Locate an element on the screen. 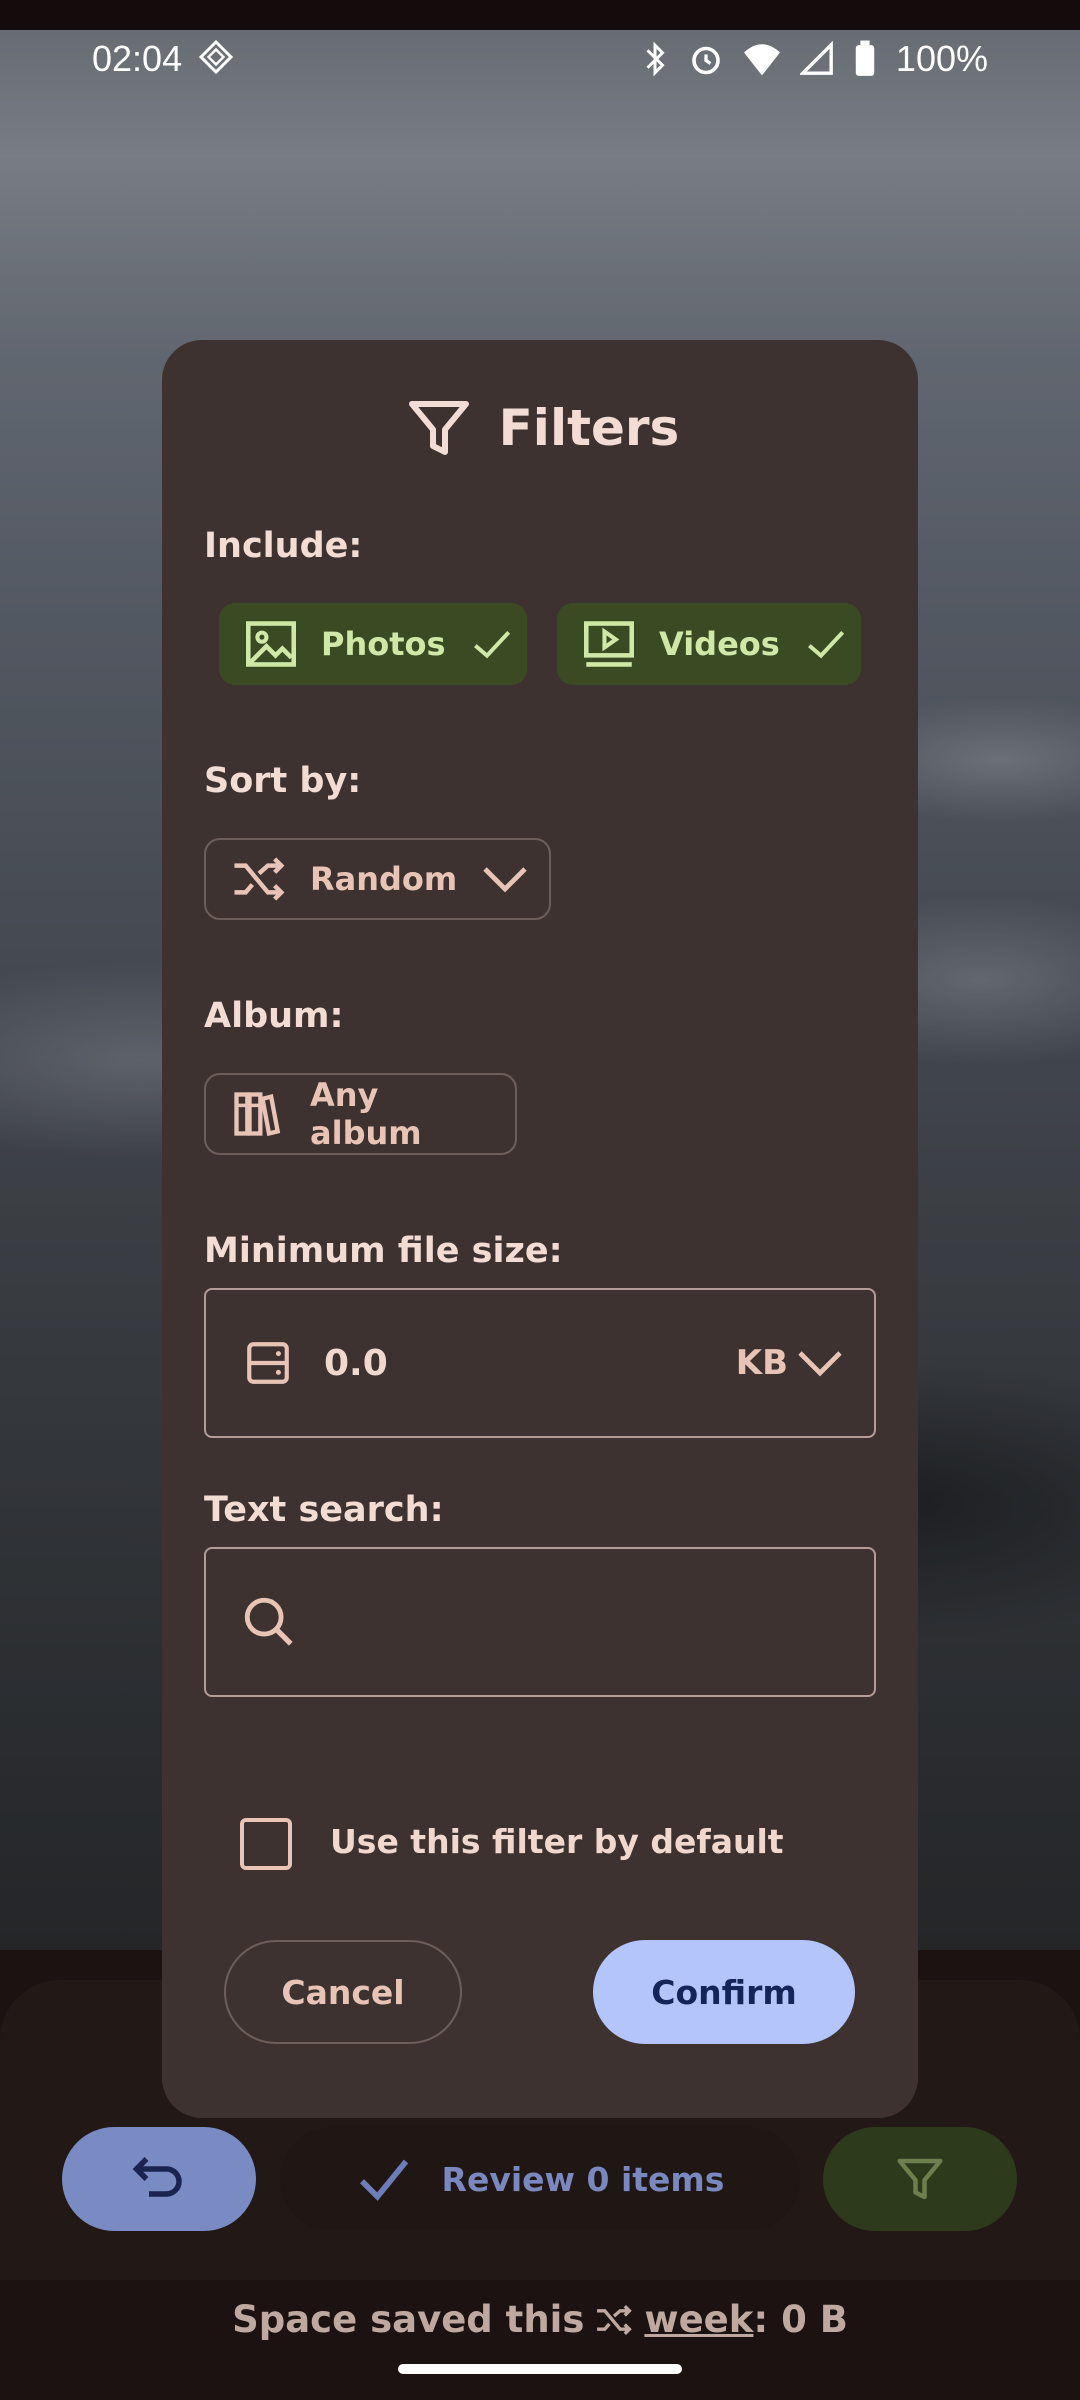  sort-by-label: Sort by: is located at coordinates (283, 781).